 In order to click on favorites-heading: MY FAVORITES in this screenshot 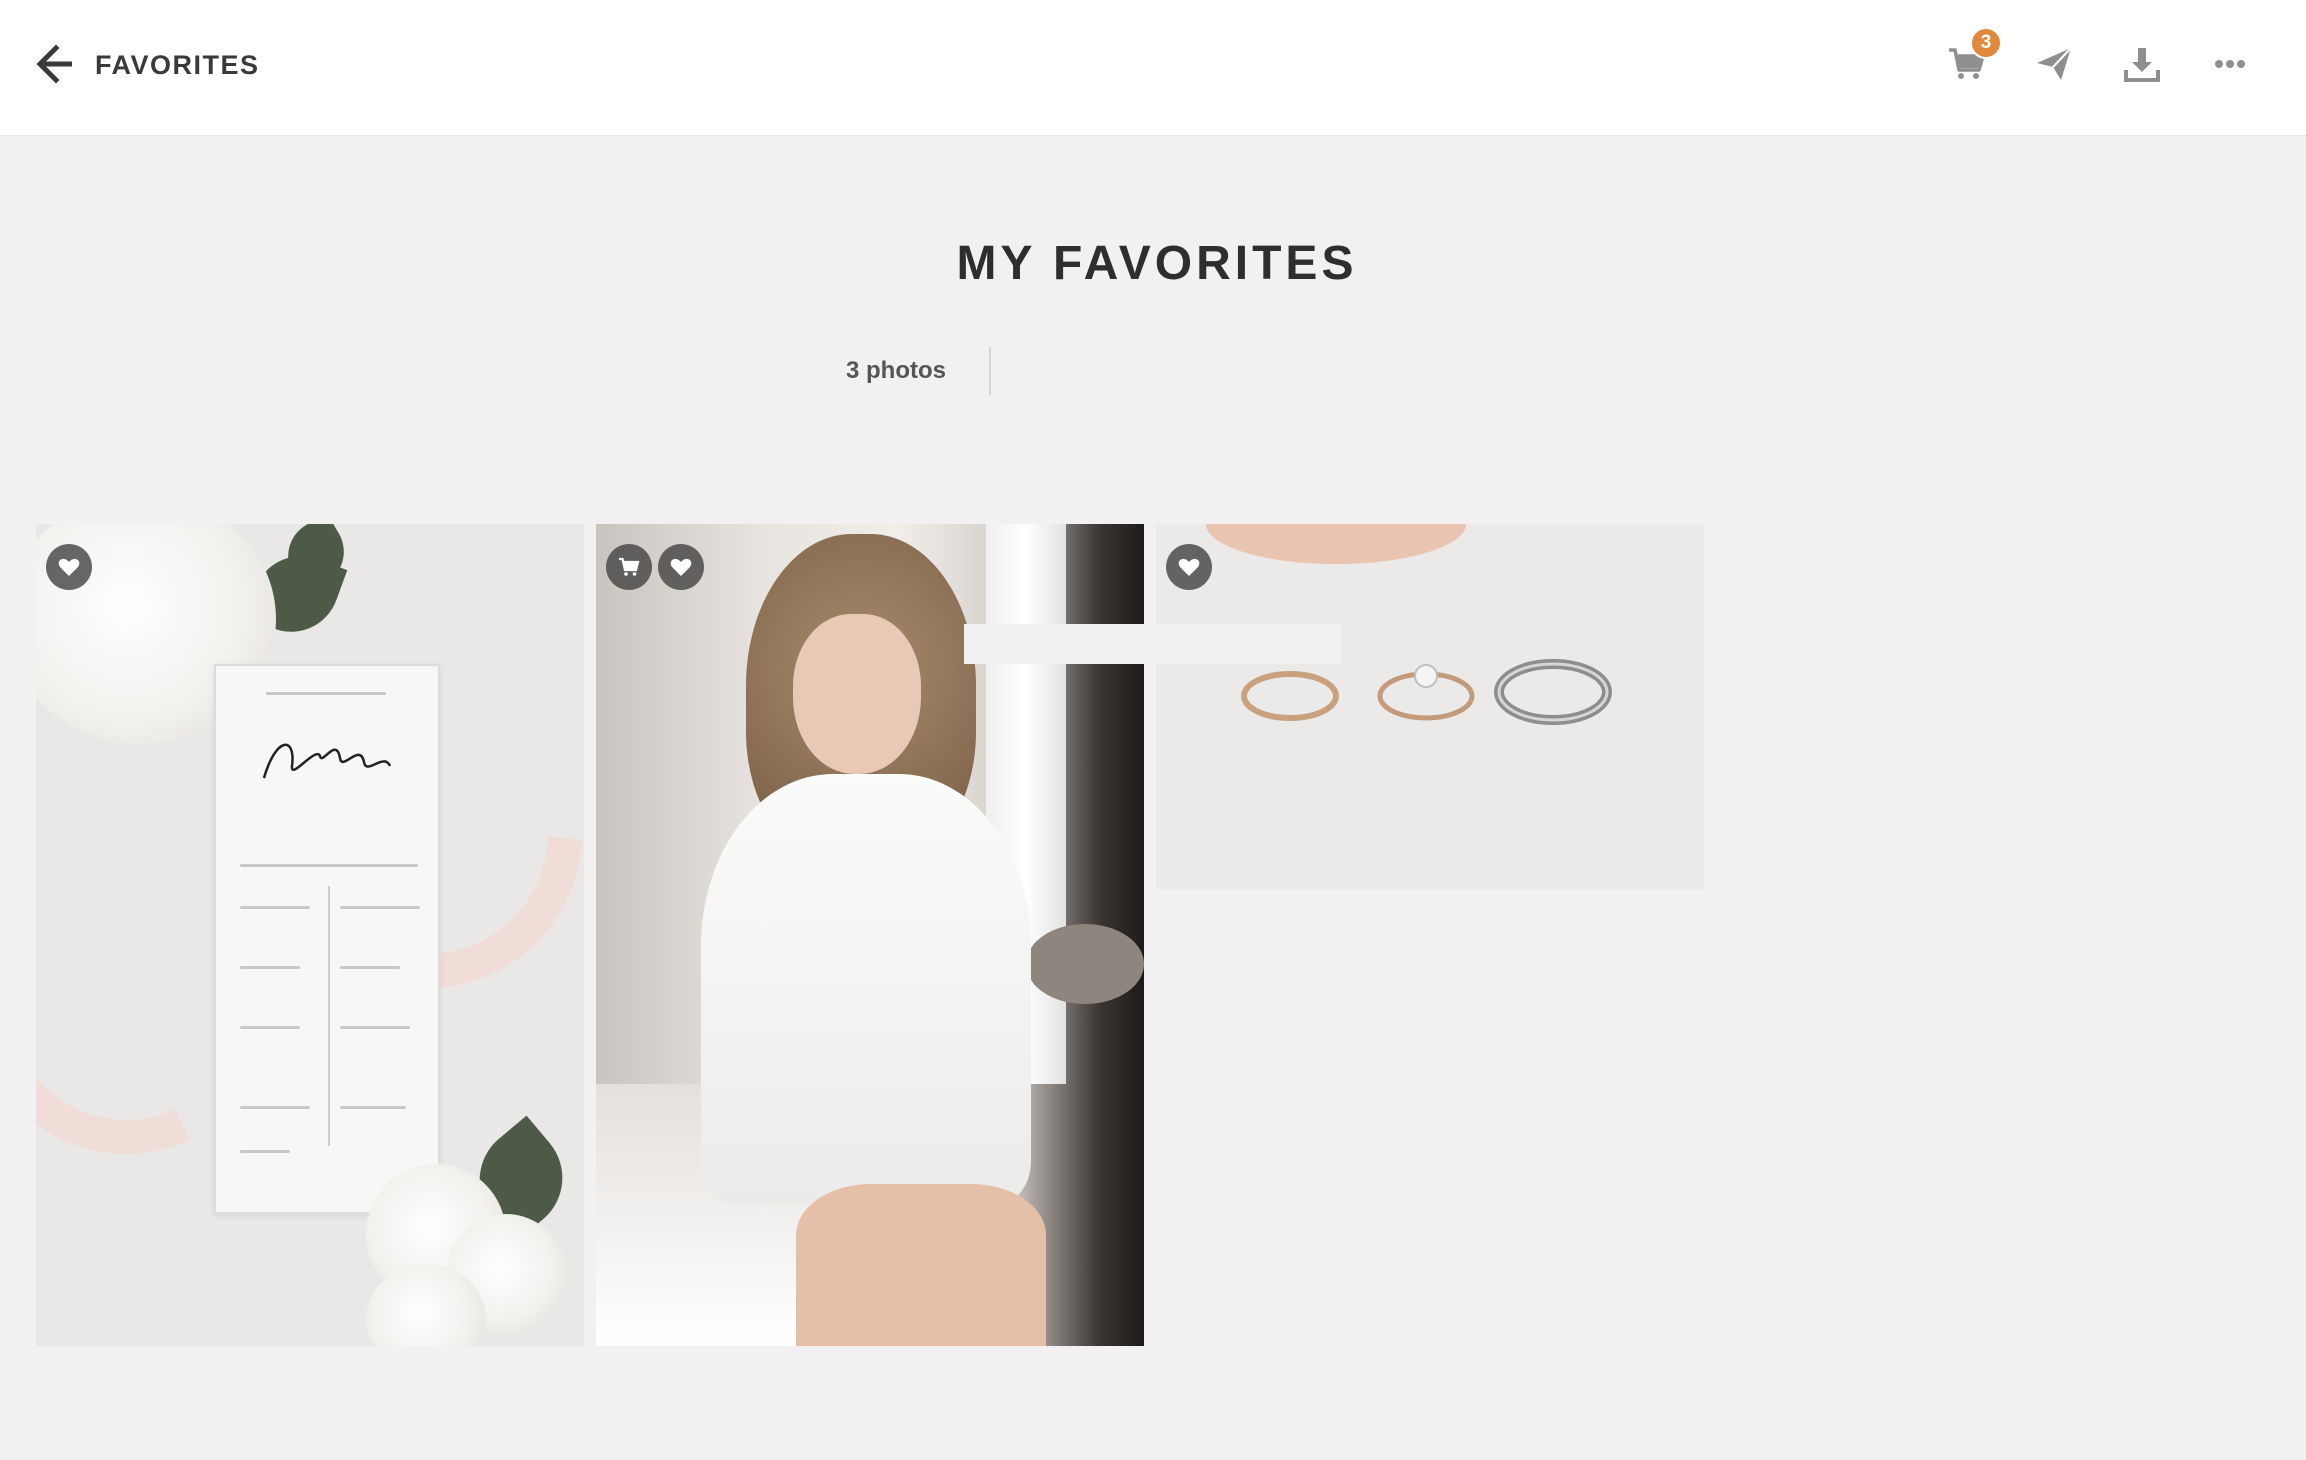, I will do `click(1157, 263)`.